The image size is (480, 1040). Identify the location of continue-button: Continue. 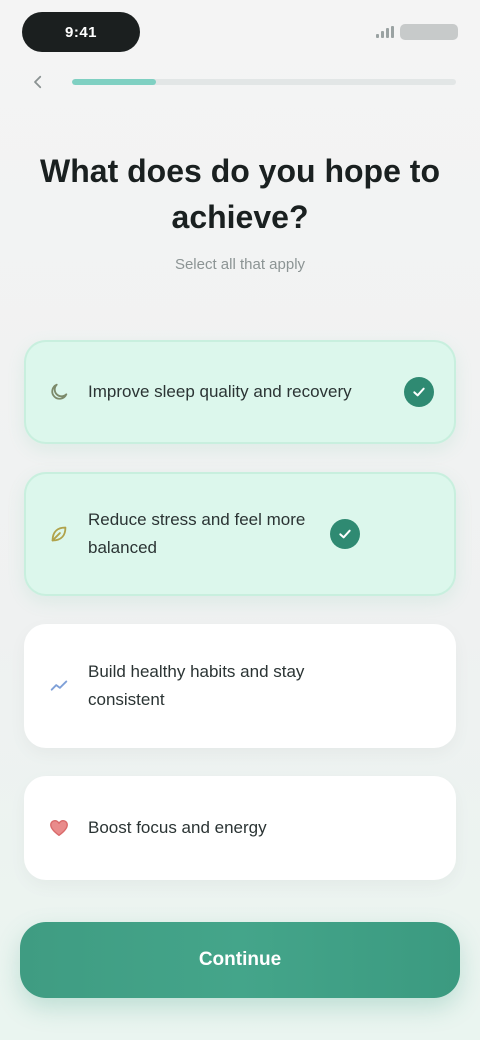
(240, 960).